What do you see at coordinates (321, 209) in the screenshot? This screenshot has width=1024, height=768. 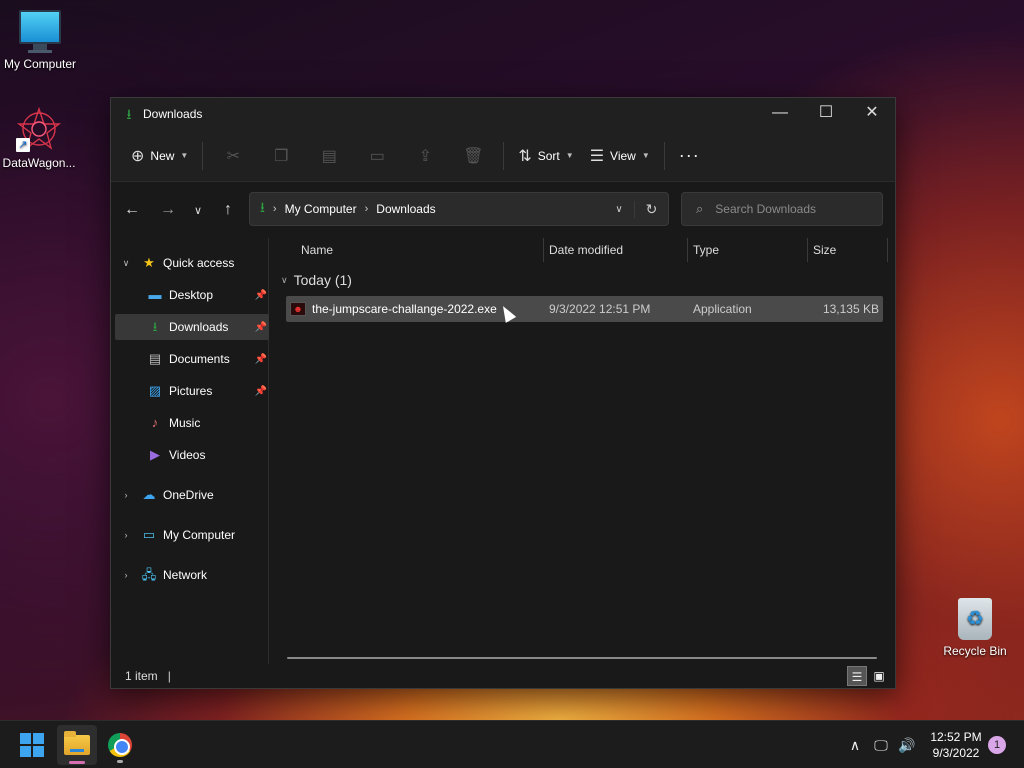 I see `breadcrumb-my-computer: My Computer` at bounding box center [321, 209].